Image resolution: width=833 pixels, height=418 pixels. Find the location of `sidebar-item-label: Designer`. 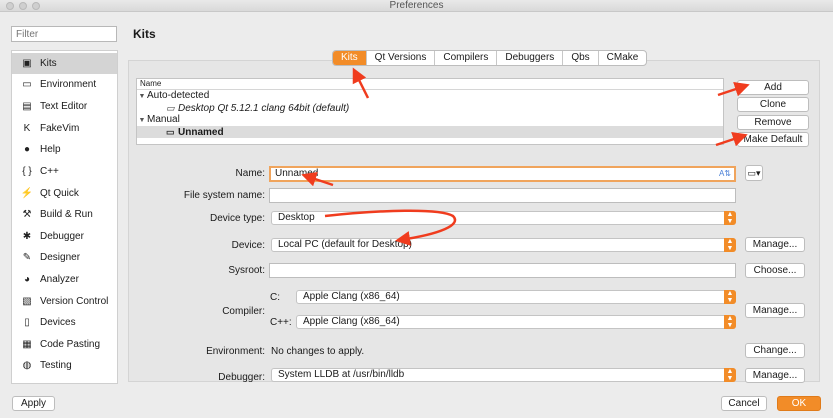

sidebar-item-label: Designer is located at coordinates (60, 257).